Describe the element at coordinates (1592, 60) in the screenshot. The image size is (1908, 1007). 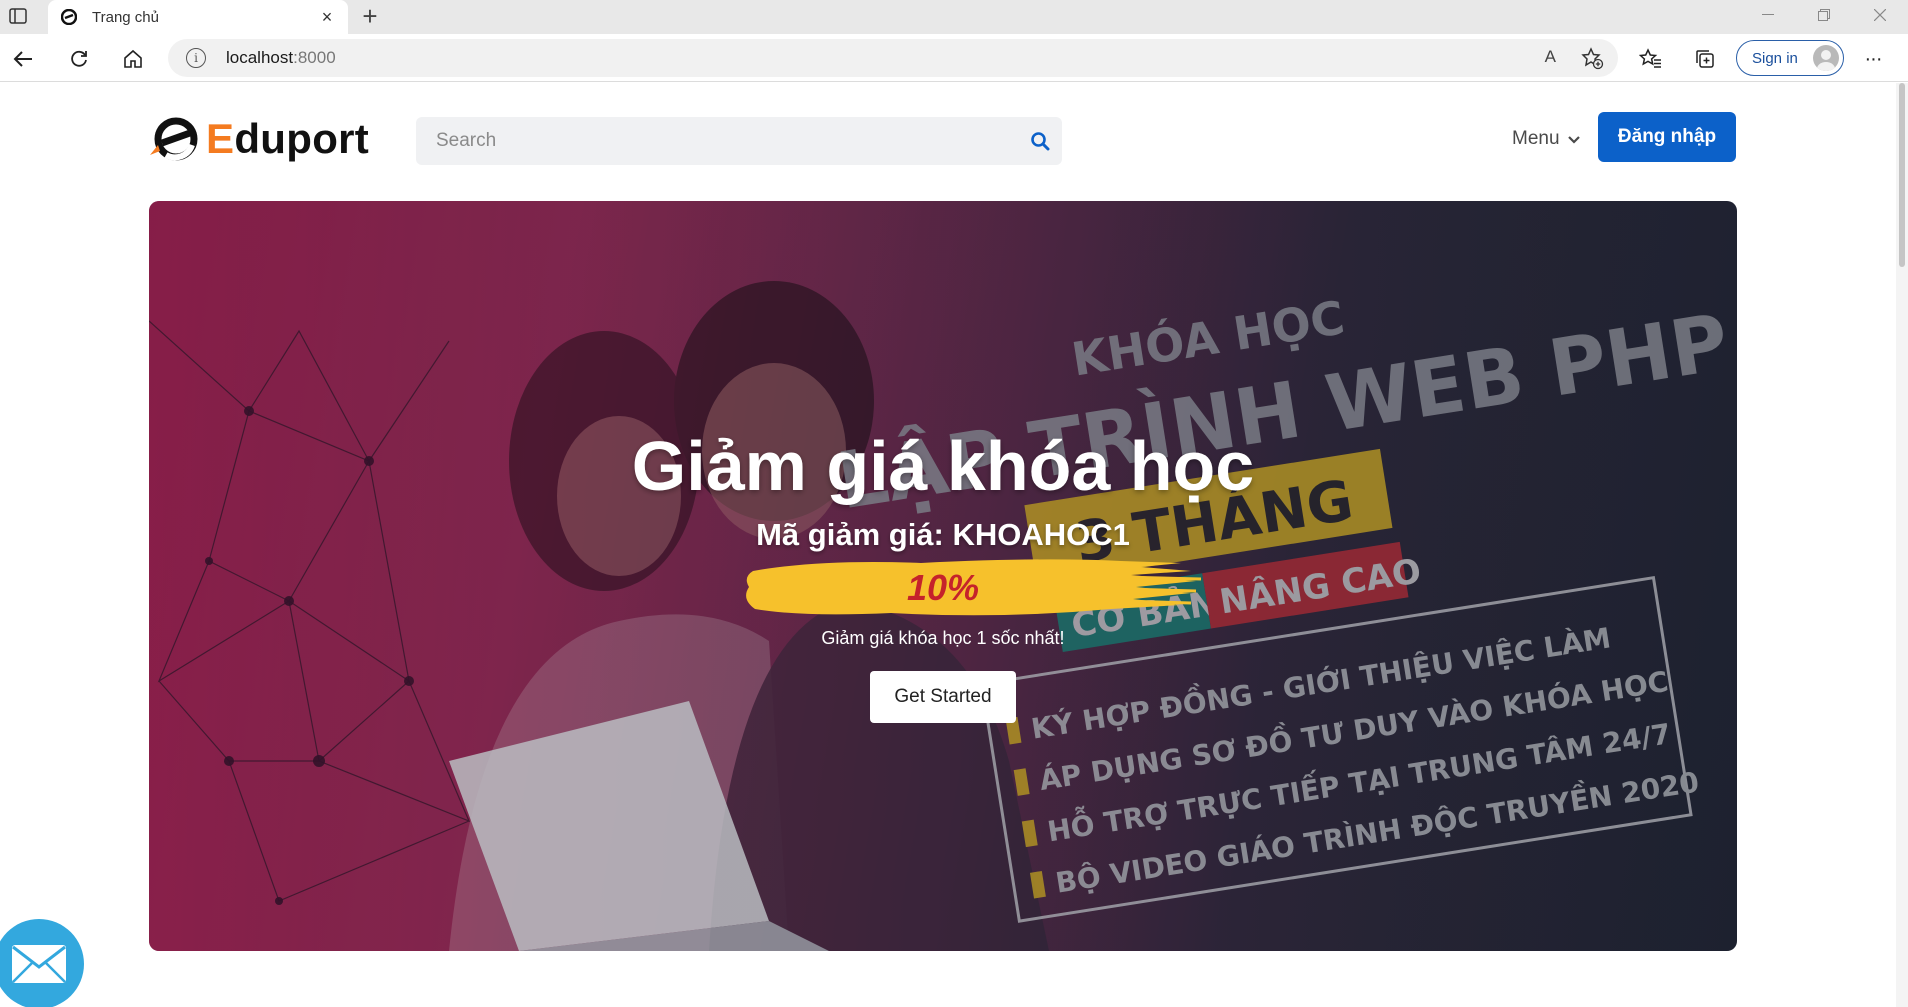
I see `star-plus-icon` at that location.